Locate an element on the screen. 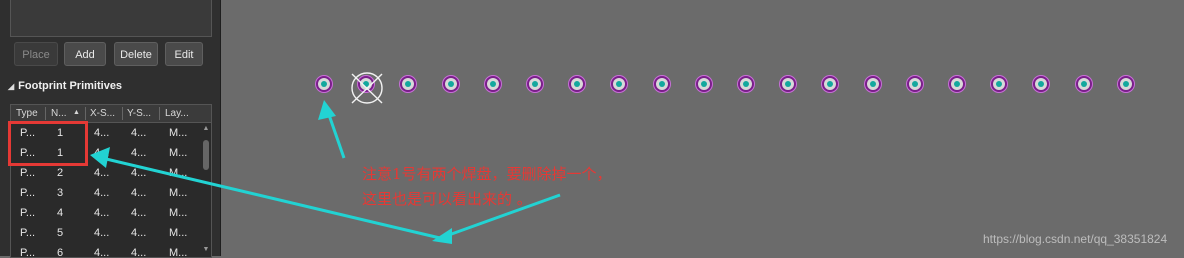  scroll-up-arrow-icon: ▲ is located at coordinates (206, 128).